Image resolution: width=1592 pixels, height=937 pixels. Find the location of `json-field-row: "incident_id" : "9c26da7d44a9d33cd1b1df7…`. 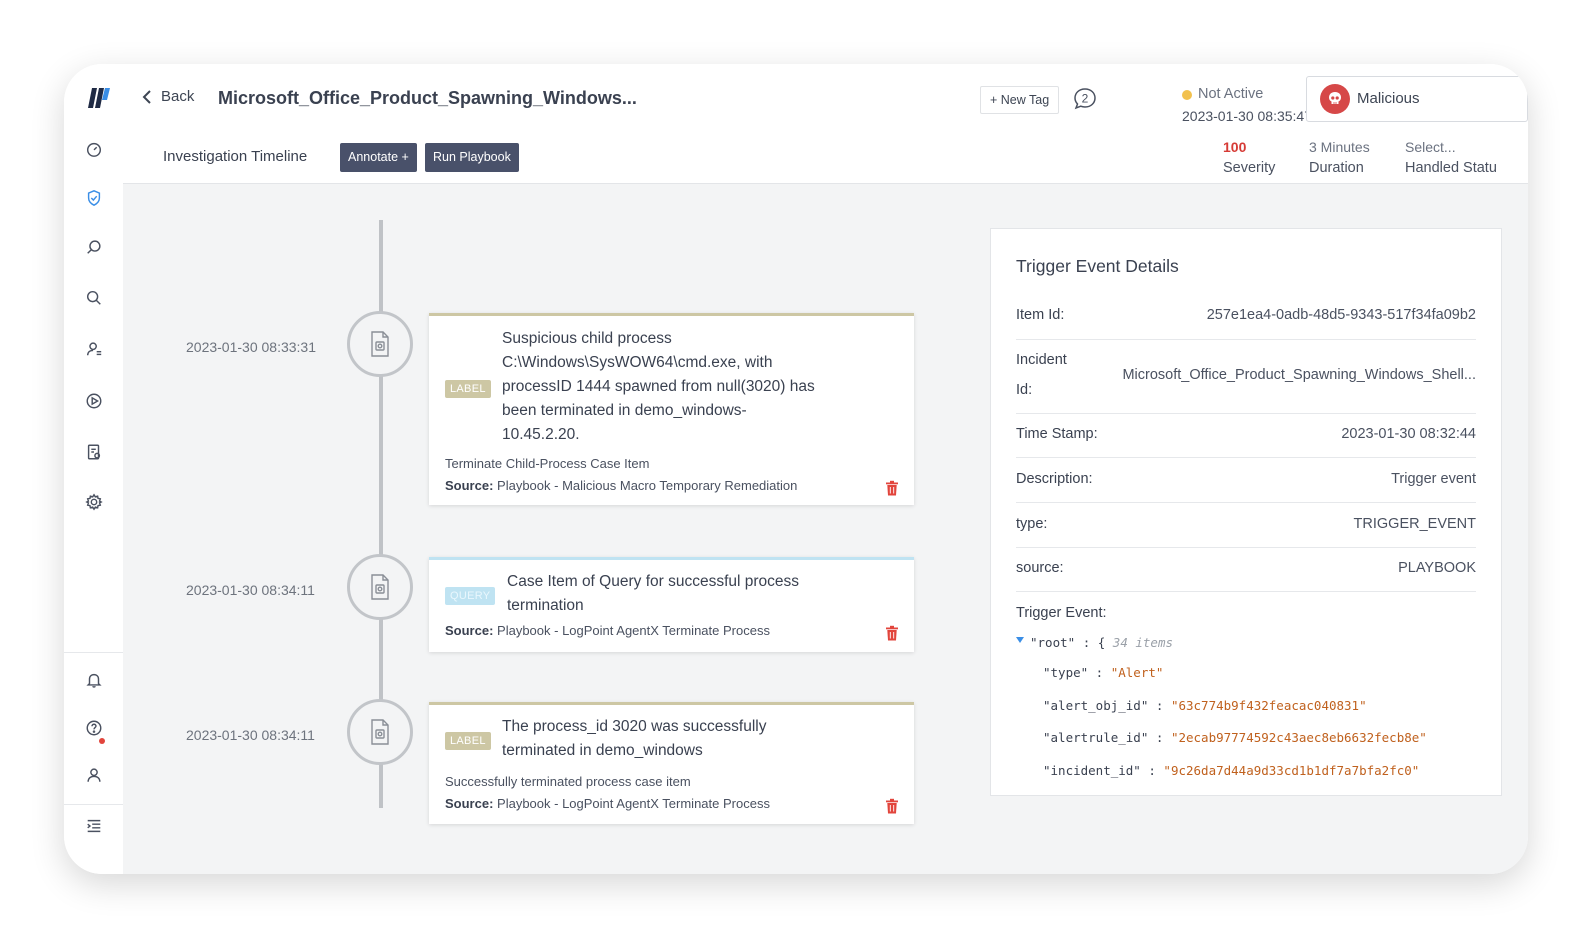

json-field-row: "incident_id" : "9c26da7d44a9d33cd1b1df7… is located at coordinates (1231, 770).